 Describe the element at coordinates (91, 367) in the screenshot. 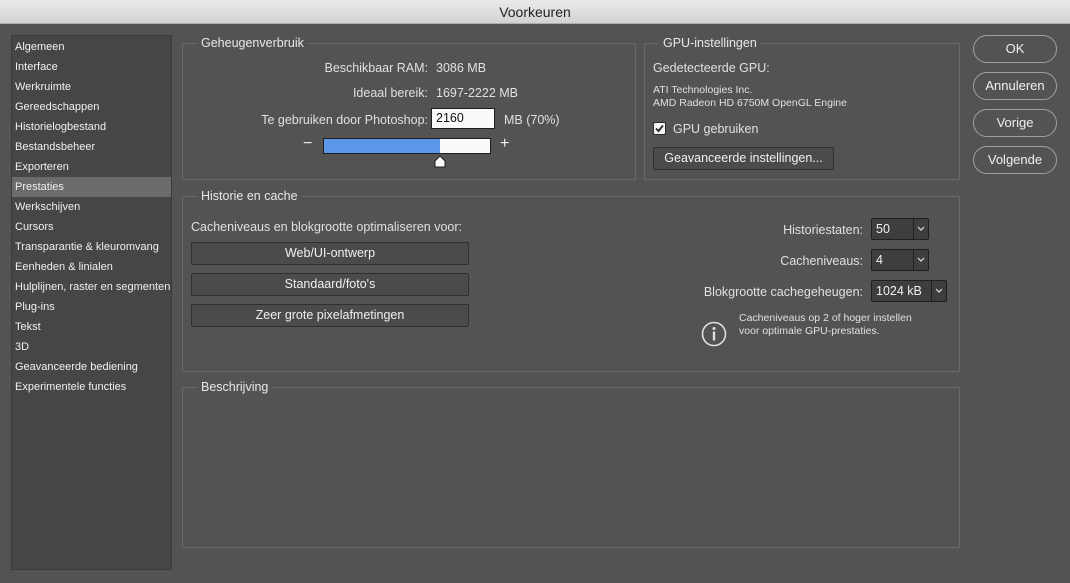

I see `sidebar-item-geavanceerde-bediening: Geavanceerde bediening` at that location.